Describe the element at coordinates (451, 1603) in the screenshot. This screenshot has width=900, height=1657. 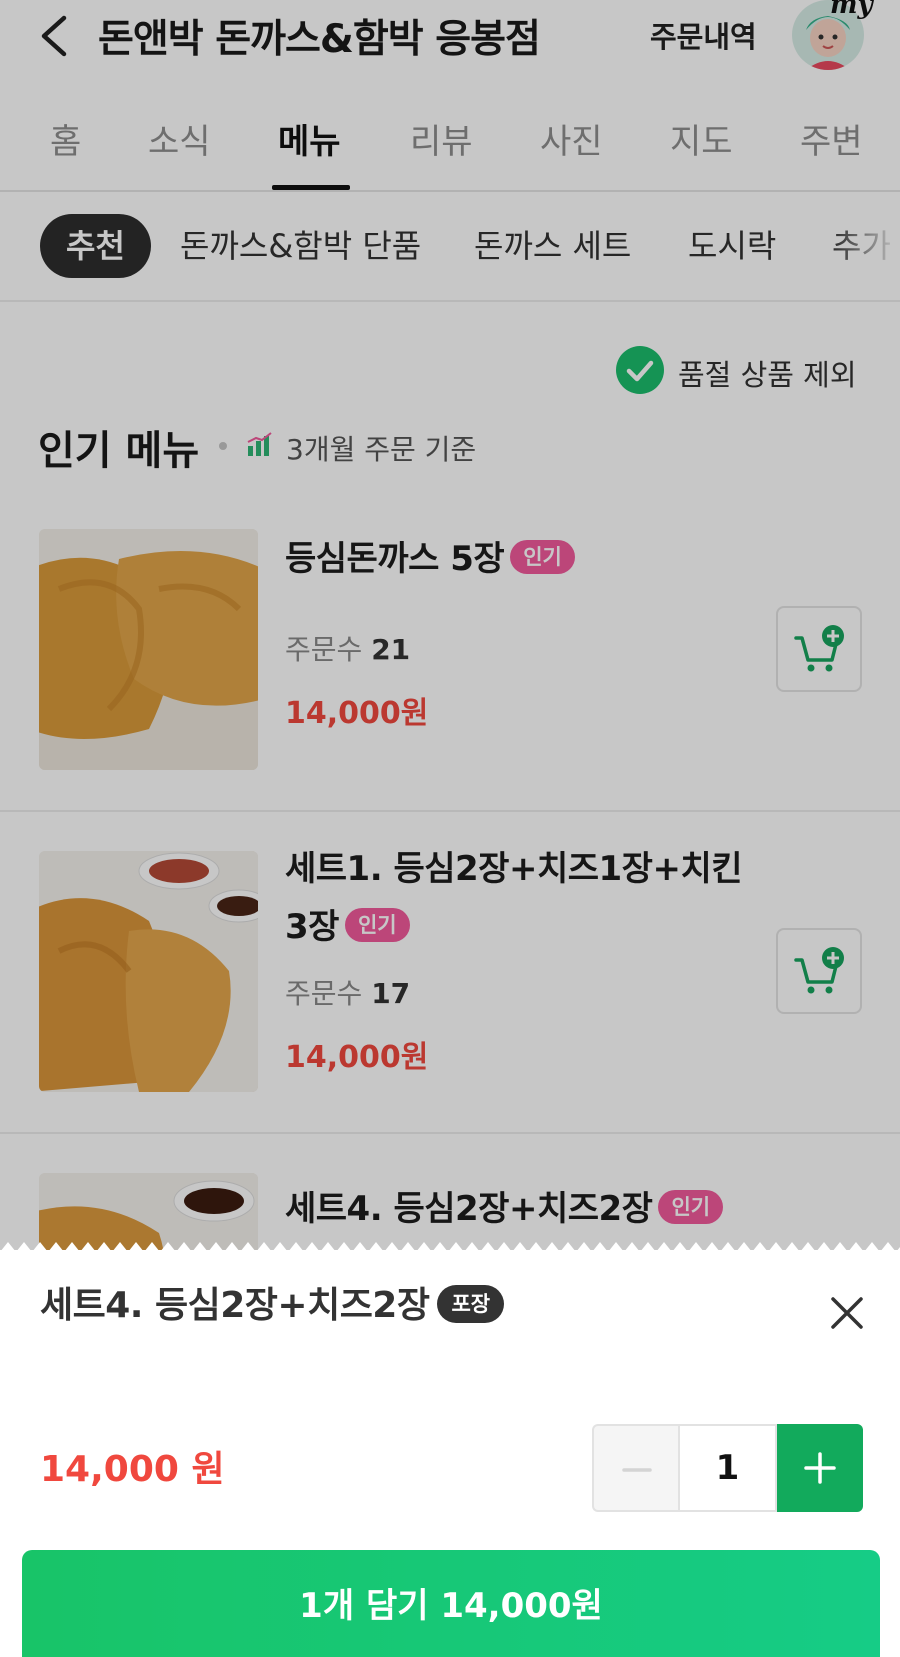
I see `add-to-cart-submit-button: 1개 담기 14,000원` at that location.